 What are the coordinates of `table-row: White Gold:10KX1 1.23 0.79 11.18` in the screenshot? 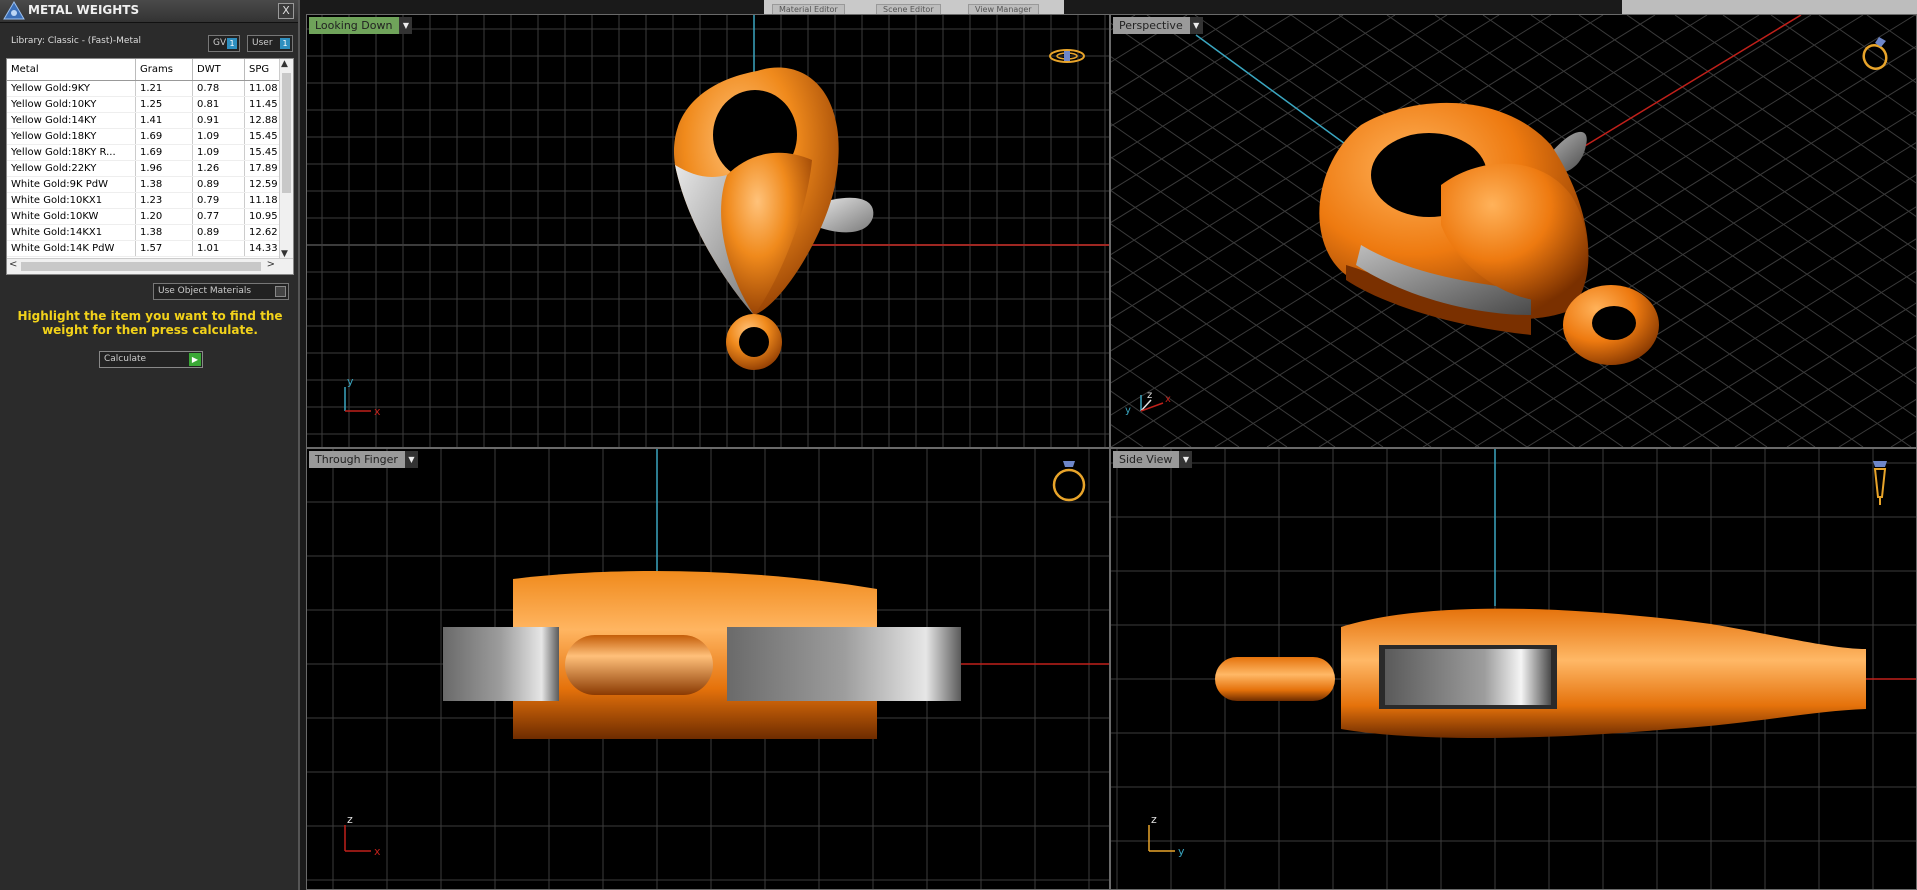 It's located at (145, 200).